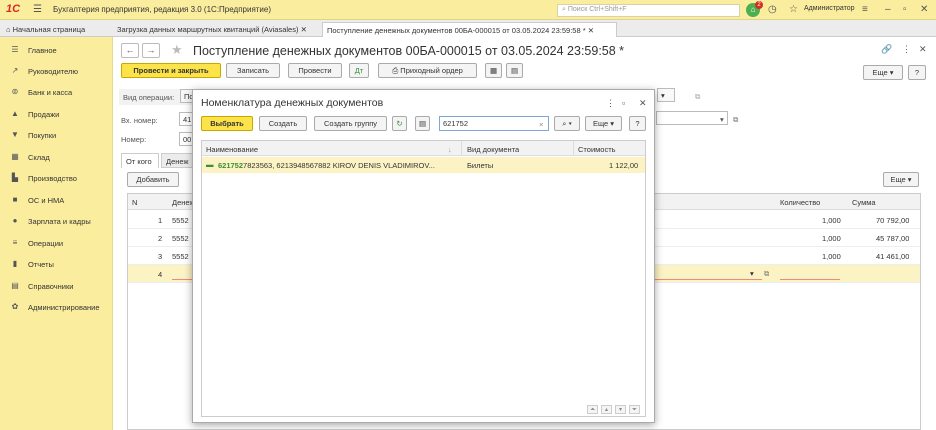  I want to click on post-and-close-button: Провести и закрыть, so click(171, 70).